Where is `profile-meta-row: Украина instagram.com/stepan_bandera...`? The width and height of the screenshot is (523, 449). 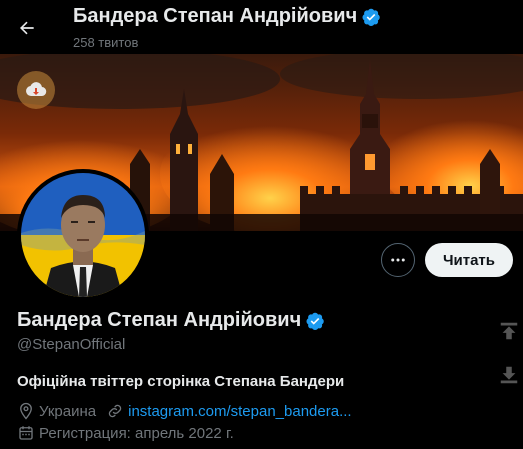
profile-meta-row: Украина instagram.com/stepan_bandera... is located at coordinates (184, 411).